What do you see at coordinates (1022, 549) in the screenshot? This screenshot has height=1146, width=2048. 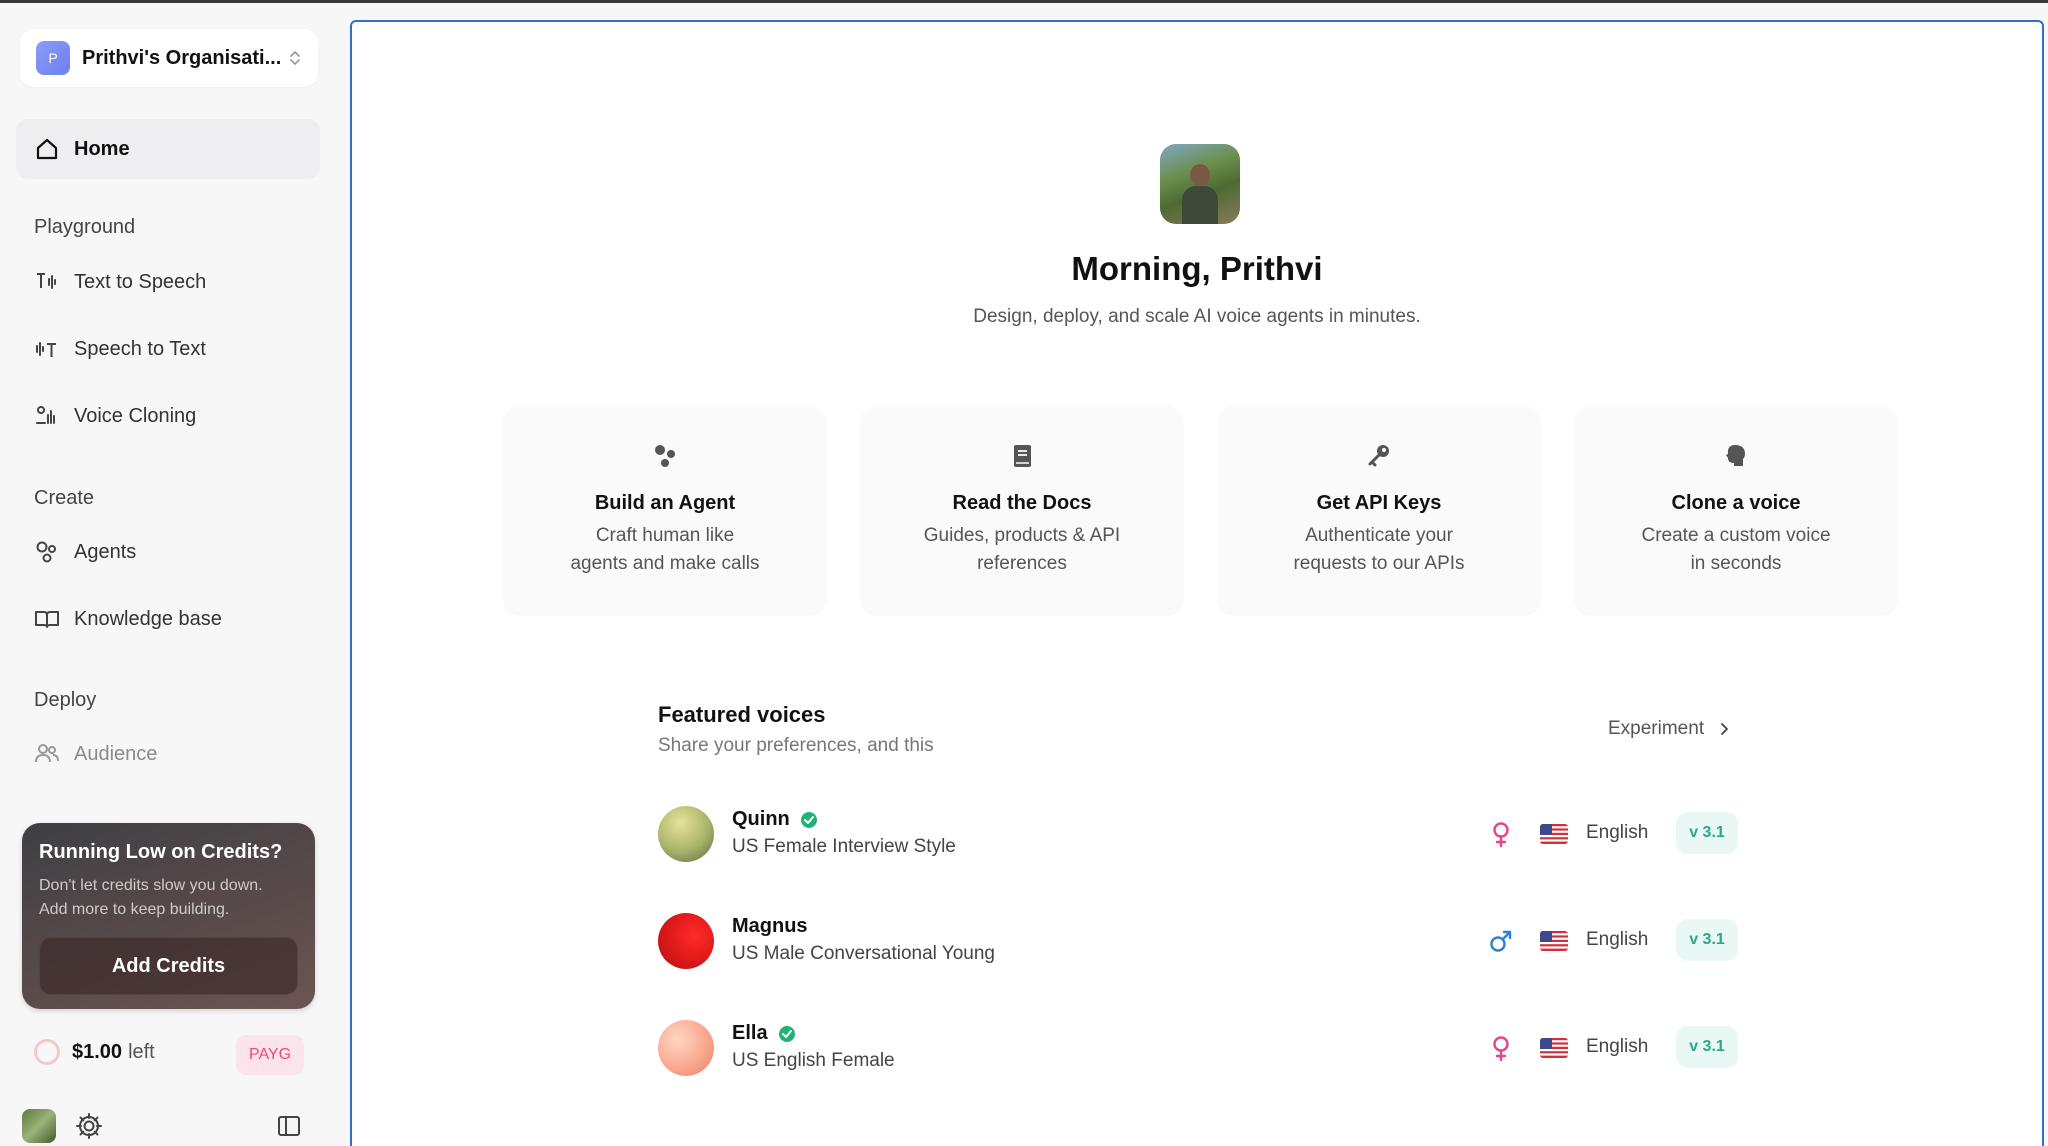 I see `card-description: Guides, products & API references` at bounding box center [1022, 549].